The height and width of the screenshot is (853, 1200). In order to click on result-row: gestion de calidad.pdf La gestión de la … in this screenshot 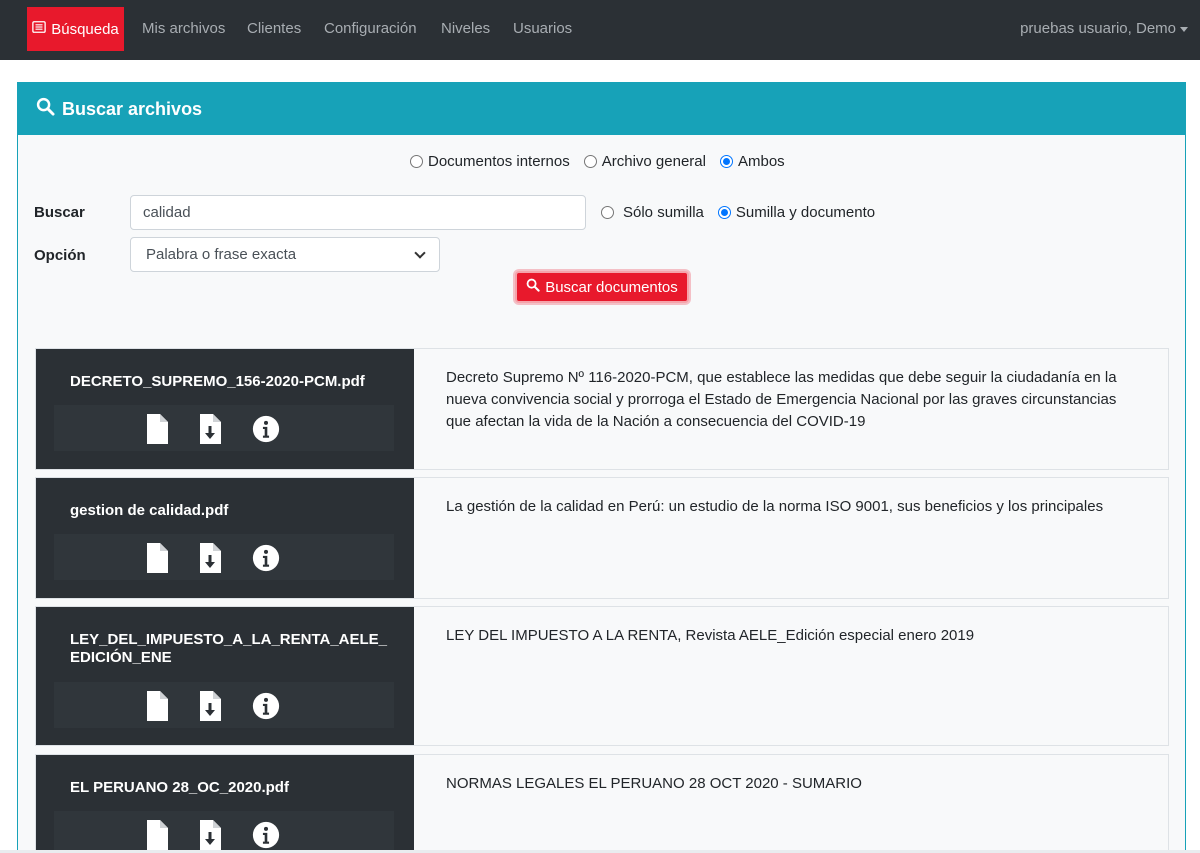, I will do `click(602, 538)`.